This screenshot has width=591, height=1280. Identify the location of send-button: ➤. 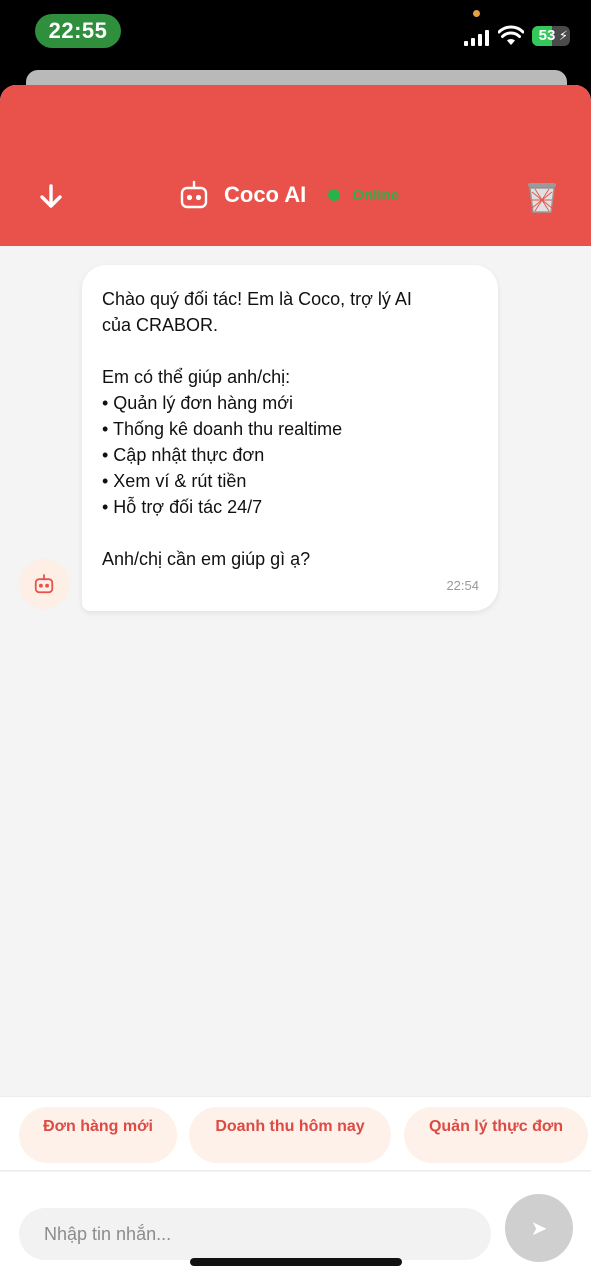
(539, 1228).